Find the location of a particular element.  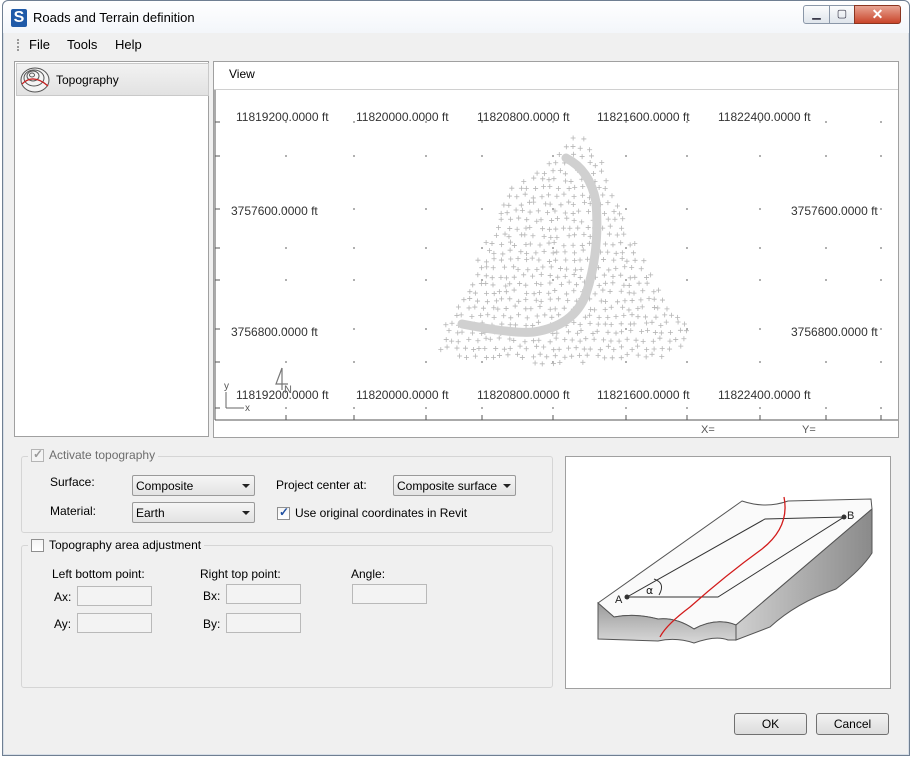

activate-topography-checkbox: Activate topography is located at coordinates (93, 454).